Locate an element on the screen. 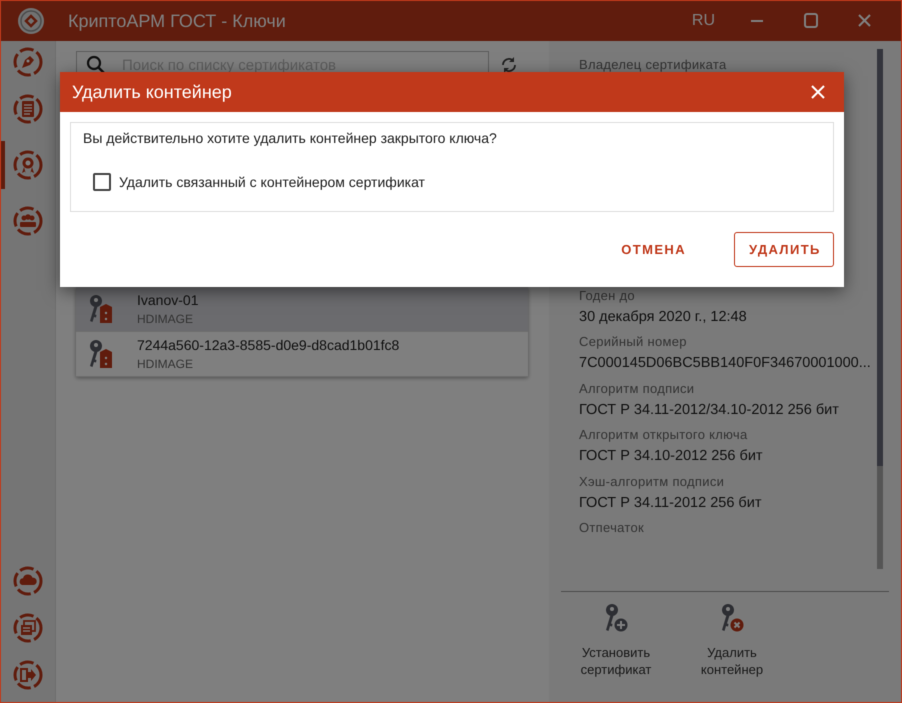 Image resolution: width=902 pixels, height=703 pixels. field-value: ГОСТ Р 34.10-2012 256 бит is located at coordinates (671, 456).